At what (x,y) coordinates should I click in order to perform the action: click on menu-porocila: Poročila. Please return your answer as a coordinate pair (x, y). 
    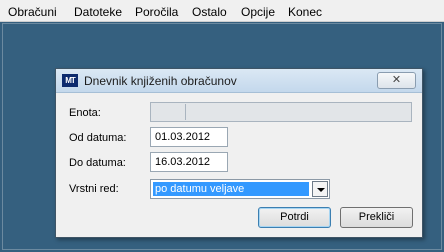
    Looking at the image, I should click on (156, 12).